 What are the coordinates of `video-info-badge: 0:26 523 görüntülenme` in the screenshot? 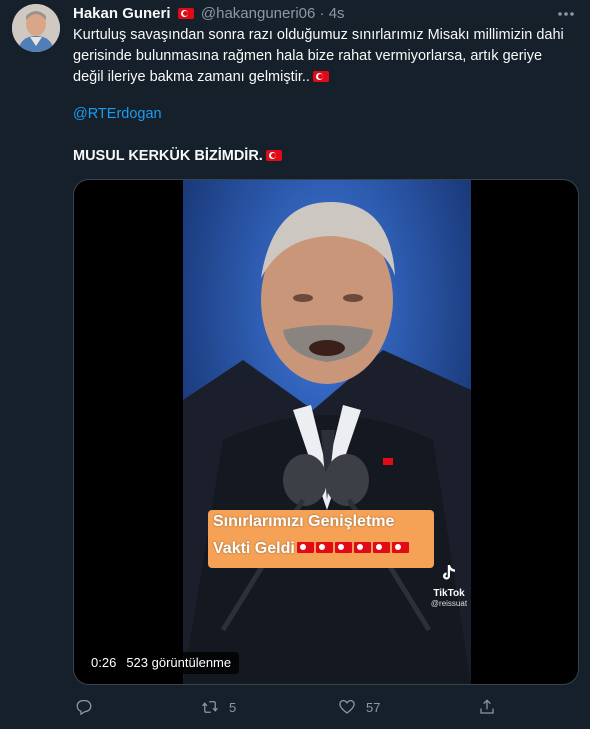 It's located at (161, 663).